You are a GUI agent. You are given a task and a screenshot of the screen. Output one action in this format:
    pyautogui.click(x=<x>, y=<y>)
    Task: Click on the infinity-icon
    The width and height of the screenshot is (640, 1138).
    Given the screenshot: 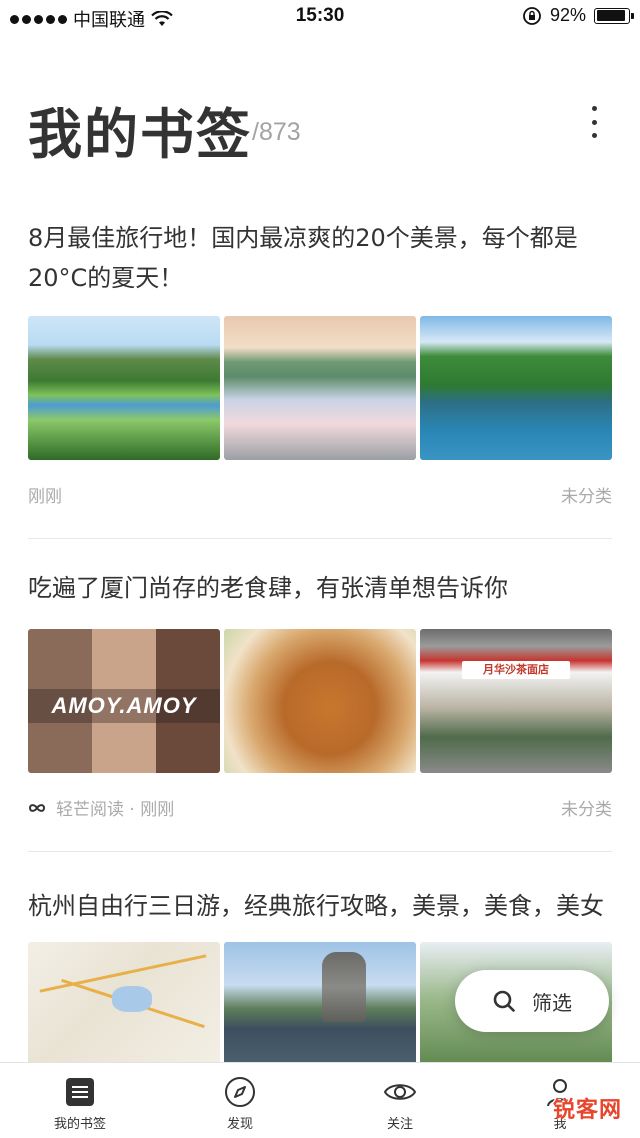 What is the action you would take?
    pyautogui.click(x=37, y=807)
    